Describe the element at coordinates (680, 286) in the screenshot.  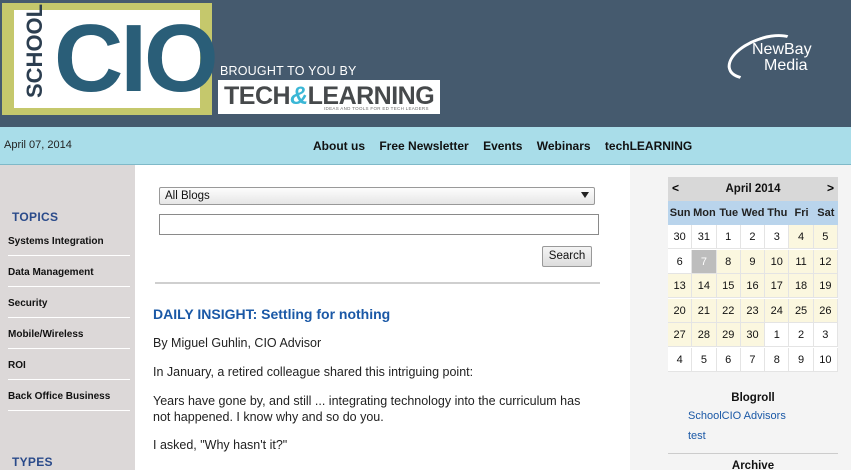
I see `calendar-day-cell: 13` at that location.